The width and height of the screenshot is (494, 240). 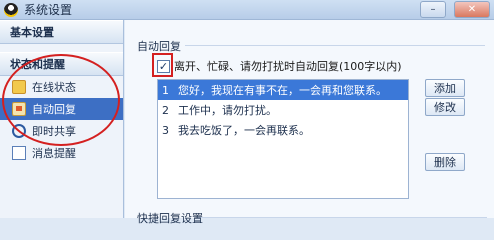 I want to click on minimize-button: –, so click(x=433, y=9).